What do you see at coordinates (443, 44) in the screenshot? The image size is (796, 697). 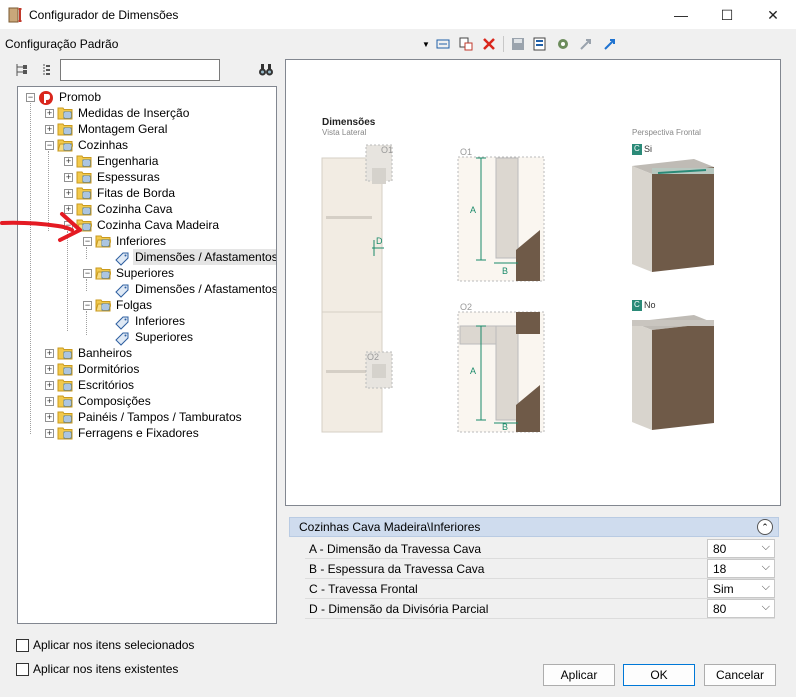 I see `insert-dimension-icon` at bounding box center [443, 44].